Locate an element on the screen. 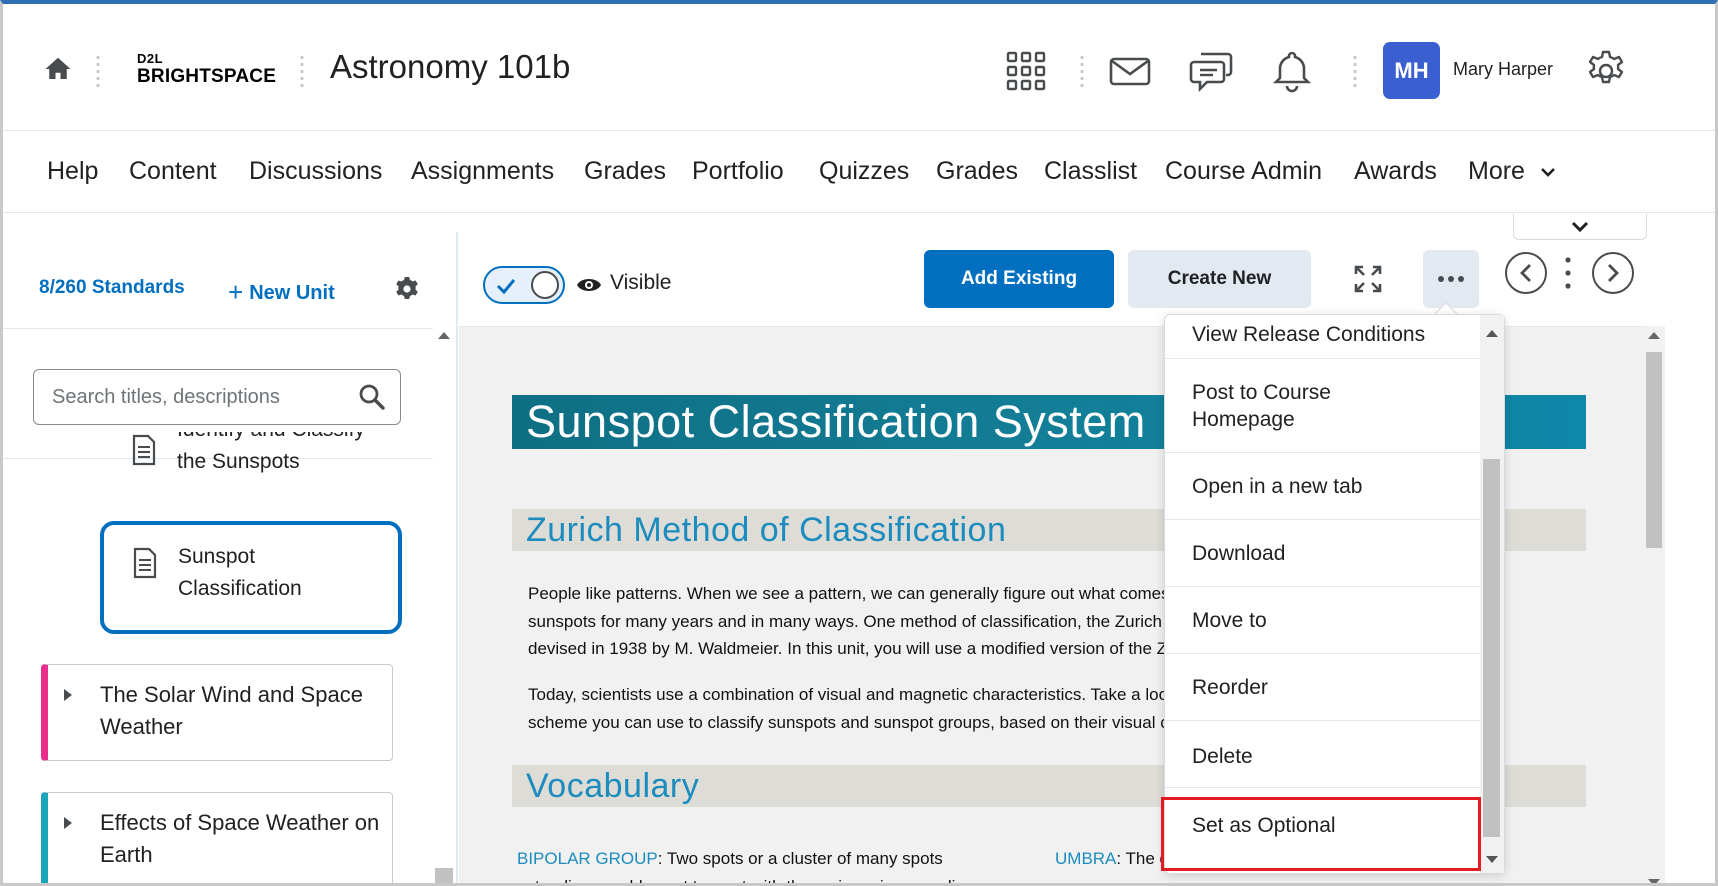 Image resolution: width=1718 pixels, height=886 pixels. visibility-label: Visible is located at coordinates (641, 282).